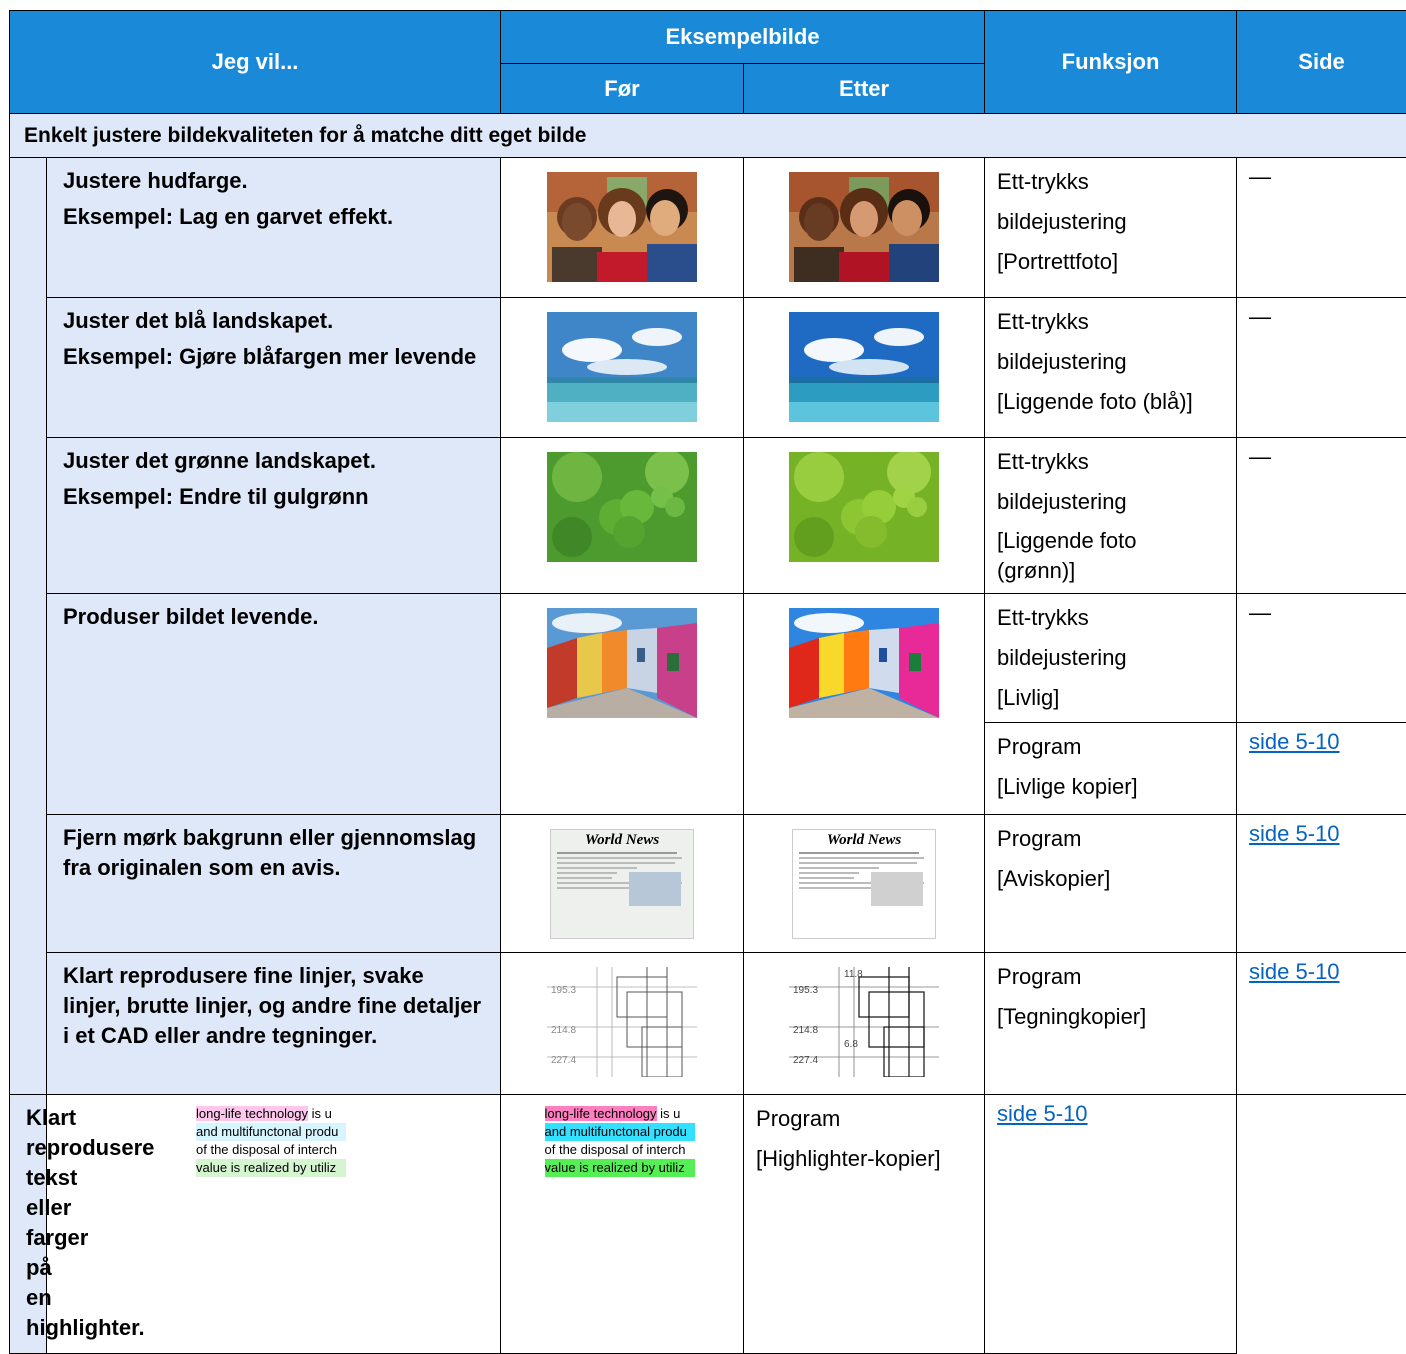  I want to click on want-text: Justere hudfarge., so click(274, 181).